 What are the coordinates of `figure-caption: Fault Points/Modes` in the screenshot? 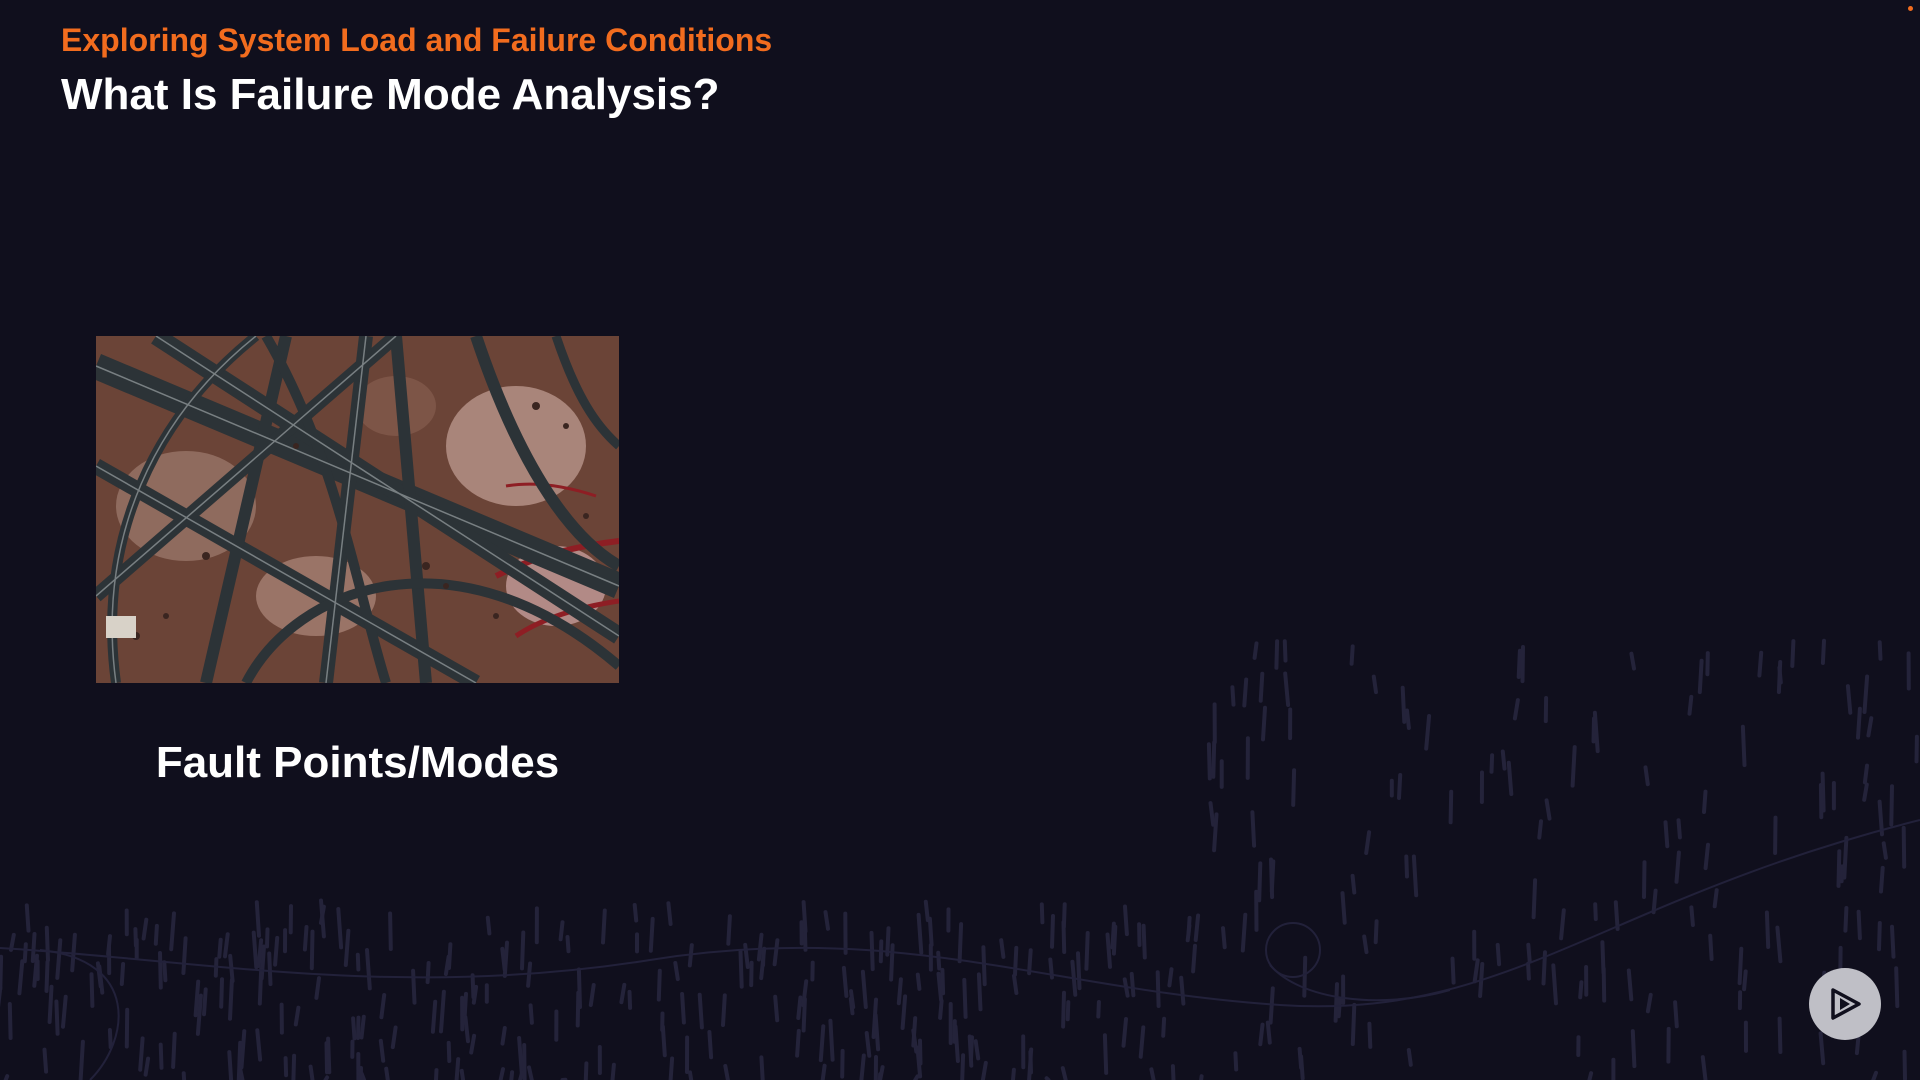 It's located at (357, 762).